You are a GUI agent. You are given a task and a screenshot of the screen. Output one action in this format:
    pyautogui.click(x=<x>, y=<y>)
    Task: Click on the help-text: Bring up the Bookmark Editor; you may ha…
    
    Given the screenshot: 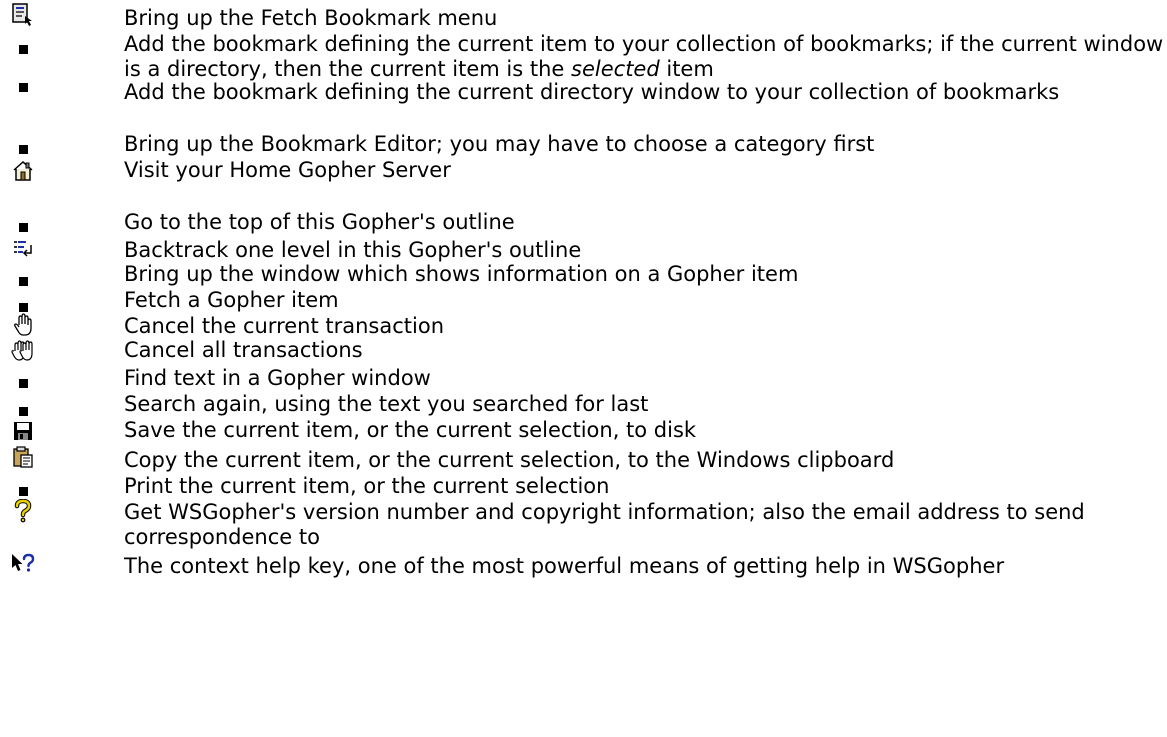 What is the action you would take?
    pyautogui.click(x=499, y=144)
    